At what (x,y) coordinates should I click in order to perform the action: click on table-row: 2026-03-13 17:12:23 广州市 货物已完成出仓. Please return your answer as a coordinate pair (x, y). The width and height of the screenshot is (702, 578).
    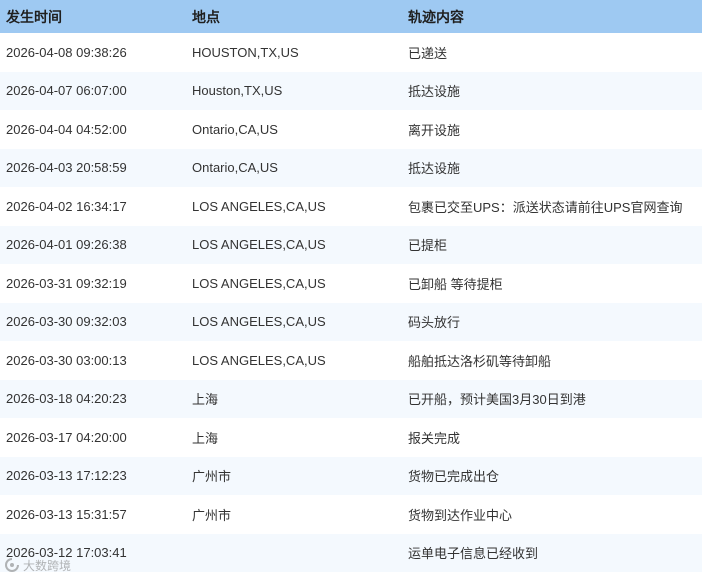
    Looking at the image, I should click on (351, 475).